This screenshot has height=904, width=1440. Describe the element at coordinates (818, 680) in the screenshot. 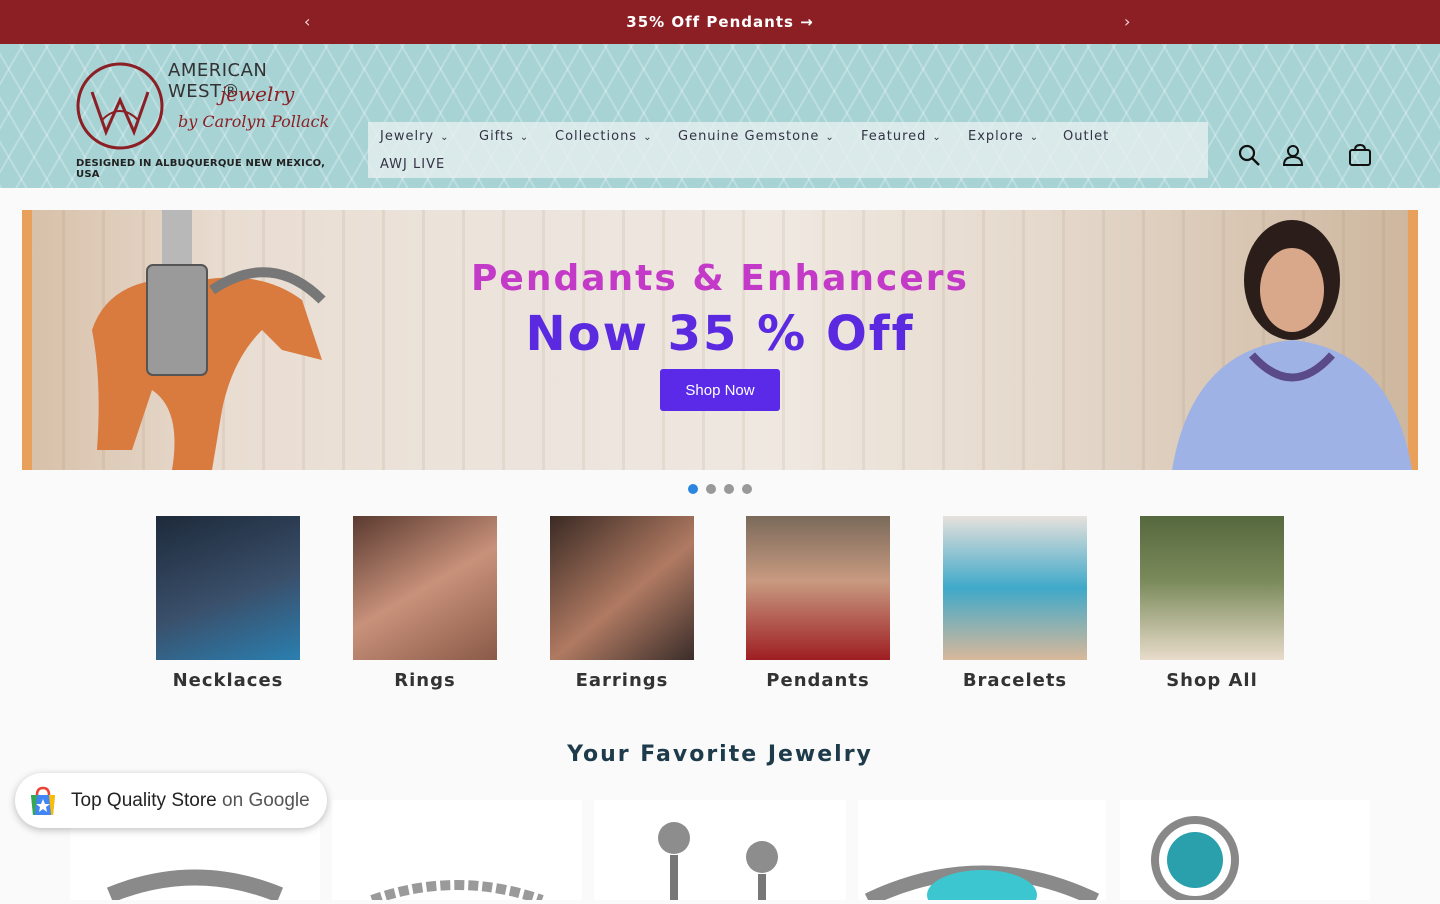

I see `category-label: Pendants` at that location.